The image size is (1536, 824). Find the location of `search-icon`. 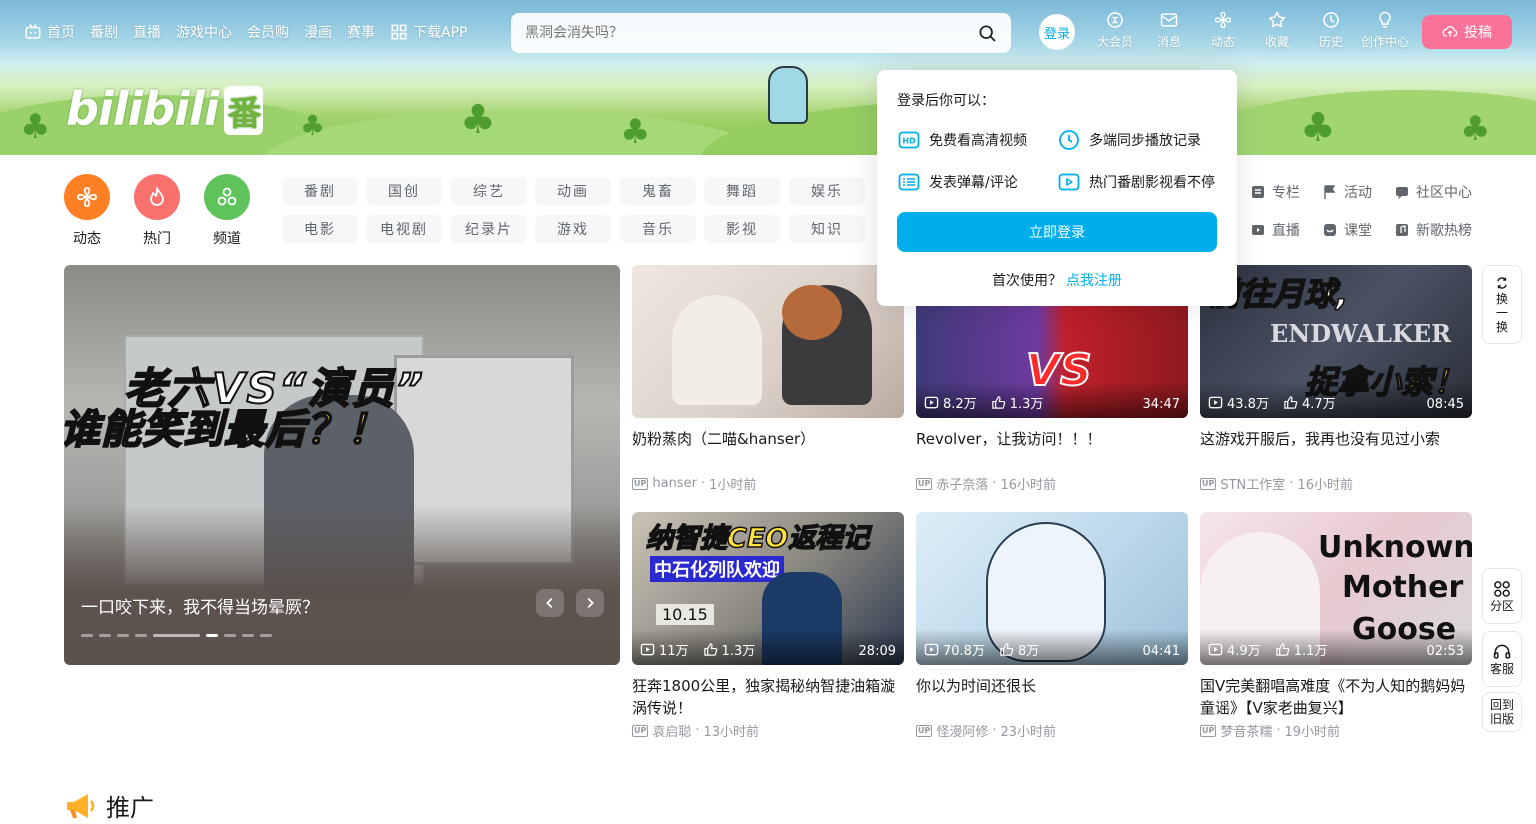

search-icon is located at coordinates (987, 33).